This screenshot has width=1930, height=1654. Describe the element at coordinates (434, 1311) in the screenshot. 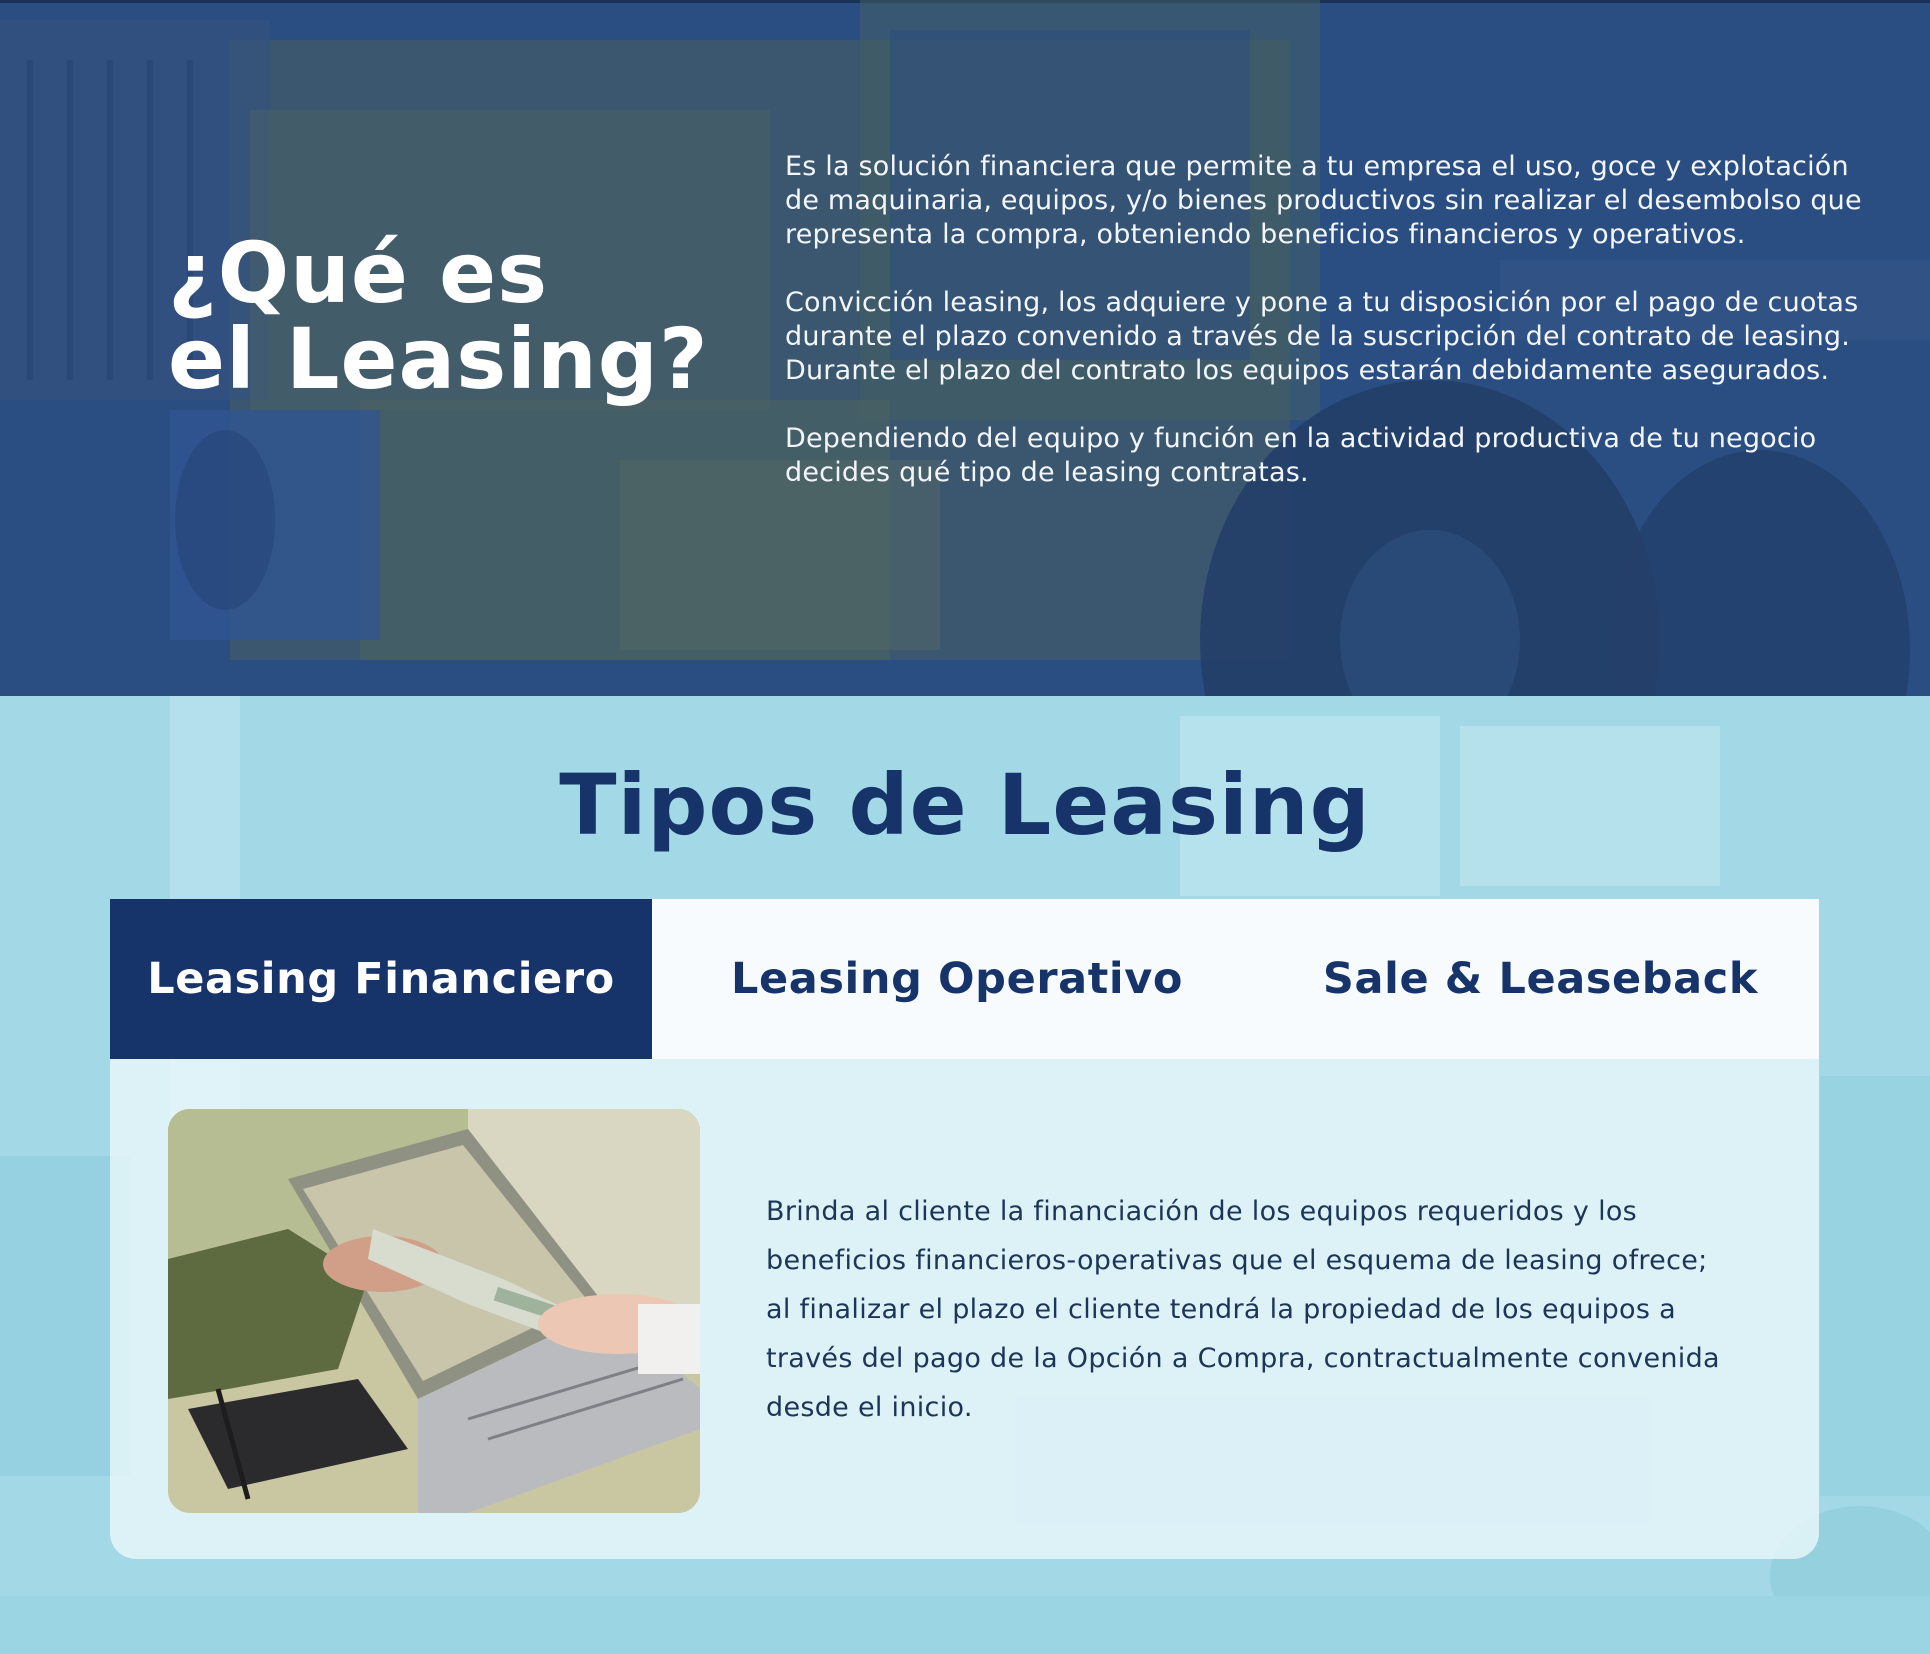

I see `cash-handover-photo` at that location.